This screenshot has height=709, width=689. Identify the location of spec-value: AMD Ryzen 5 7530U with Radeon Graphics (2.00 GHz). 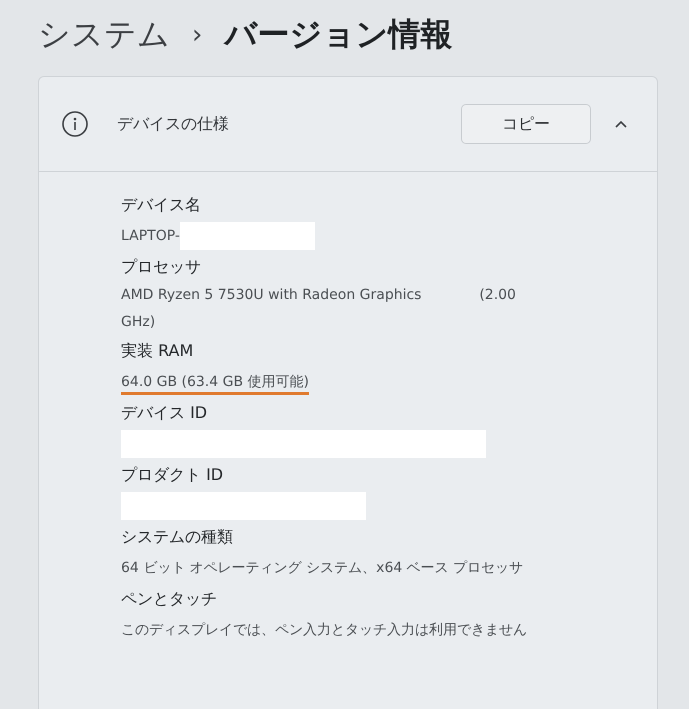
(319, 309).